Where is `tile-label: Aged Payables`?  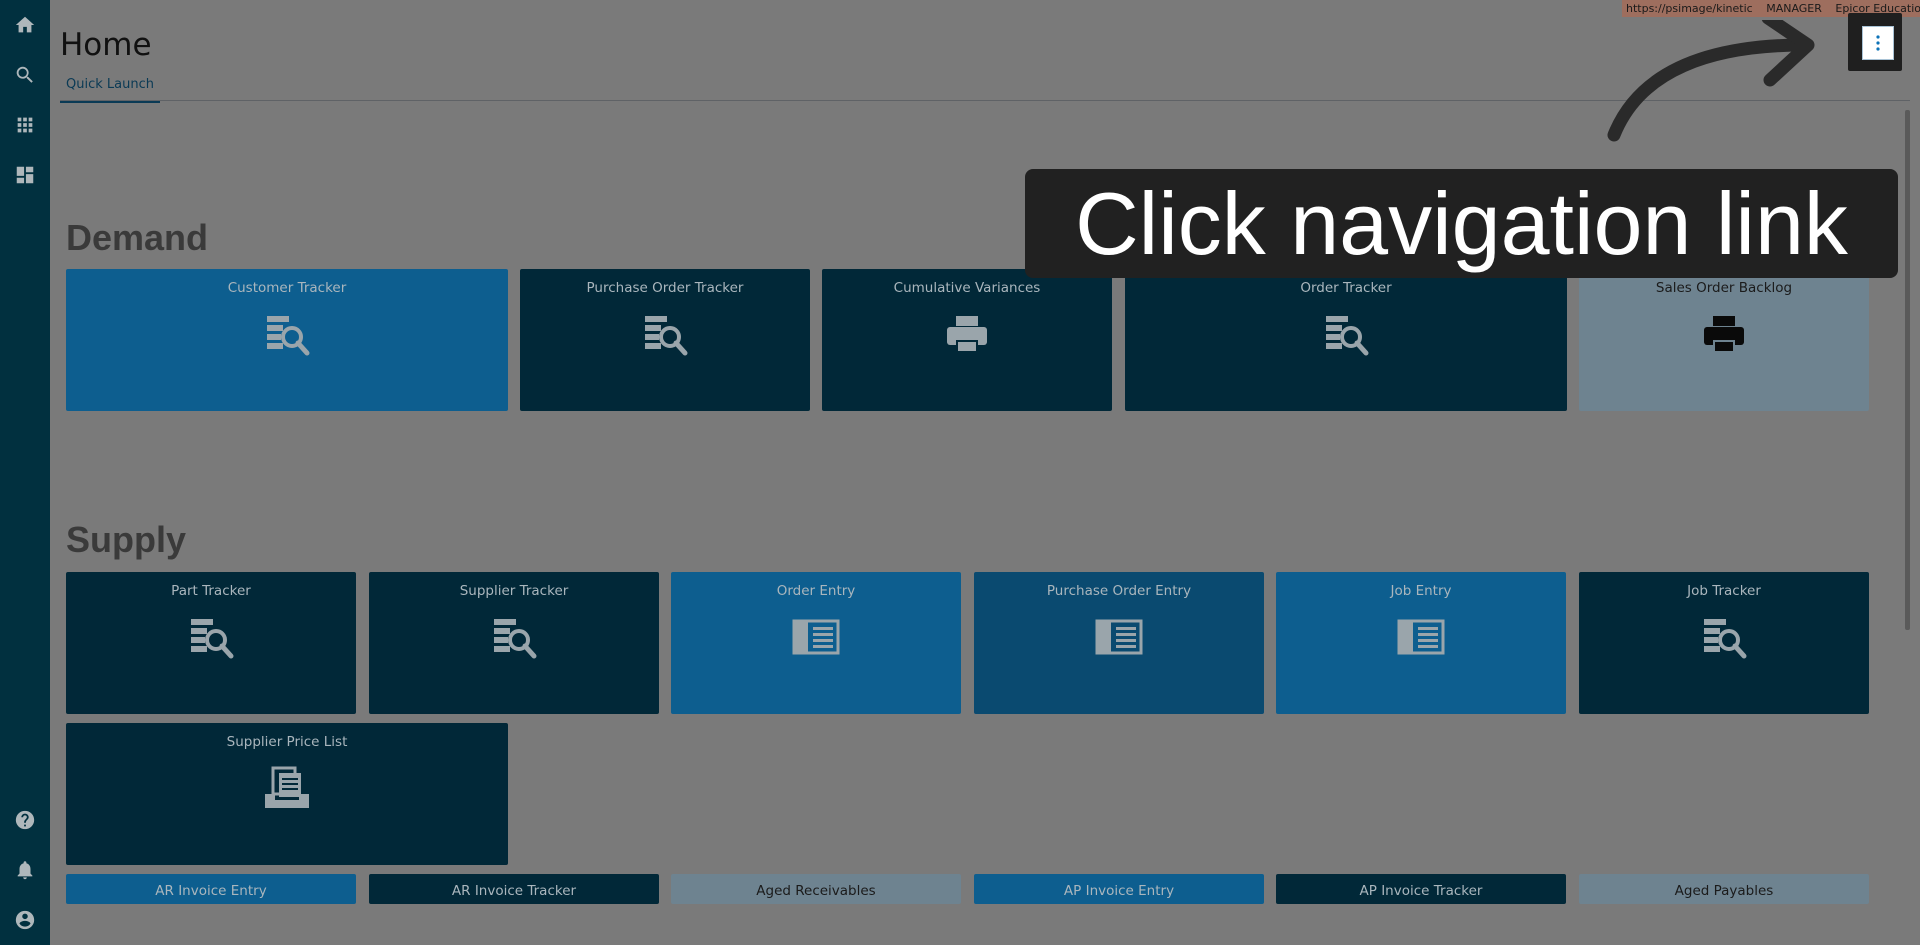 tile-label: Aged Payables is located at coordinates (1724, 891).